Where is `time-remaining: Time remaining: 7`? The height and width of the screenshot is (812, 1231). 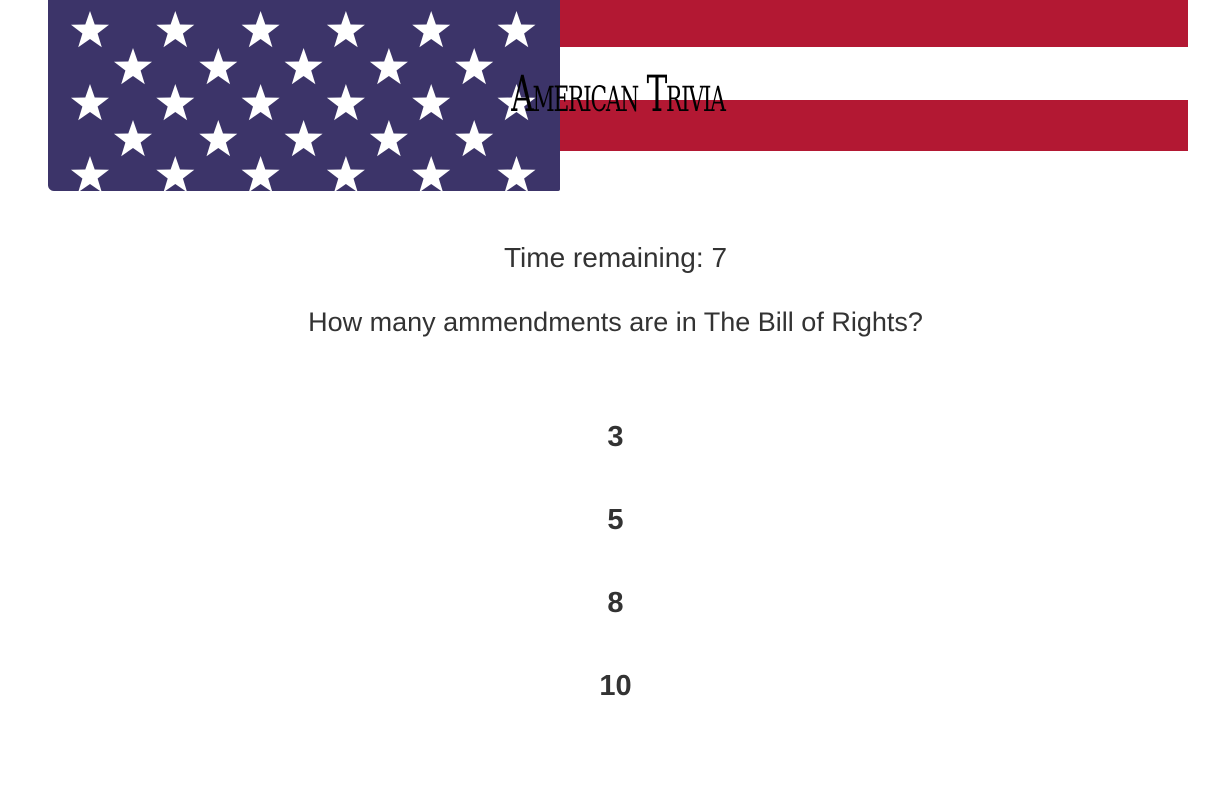 time-remaining: Time remaining: 7 is located at coordinates (615, 257).